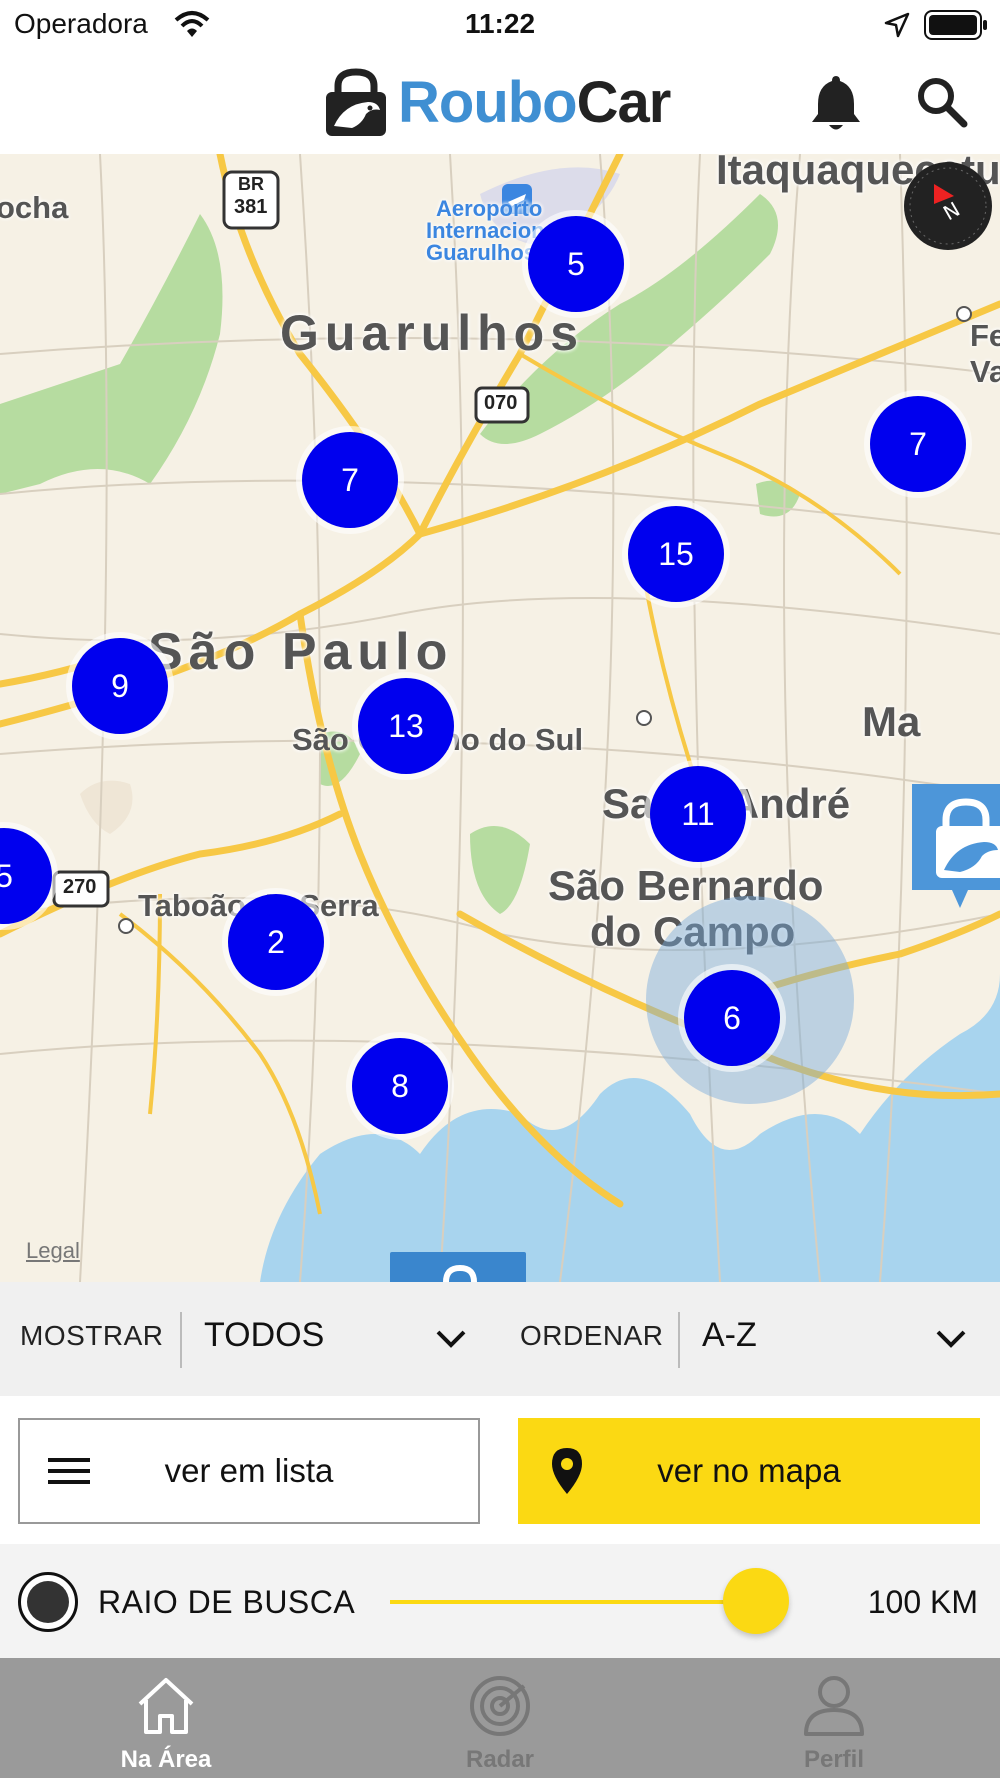 The image size is (1000, 1778). I want to click on road-shield-label: 070, so click(501, 403).